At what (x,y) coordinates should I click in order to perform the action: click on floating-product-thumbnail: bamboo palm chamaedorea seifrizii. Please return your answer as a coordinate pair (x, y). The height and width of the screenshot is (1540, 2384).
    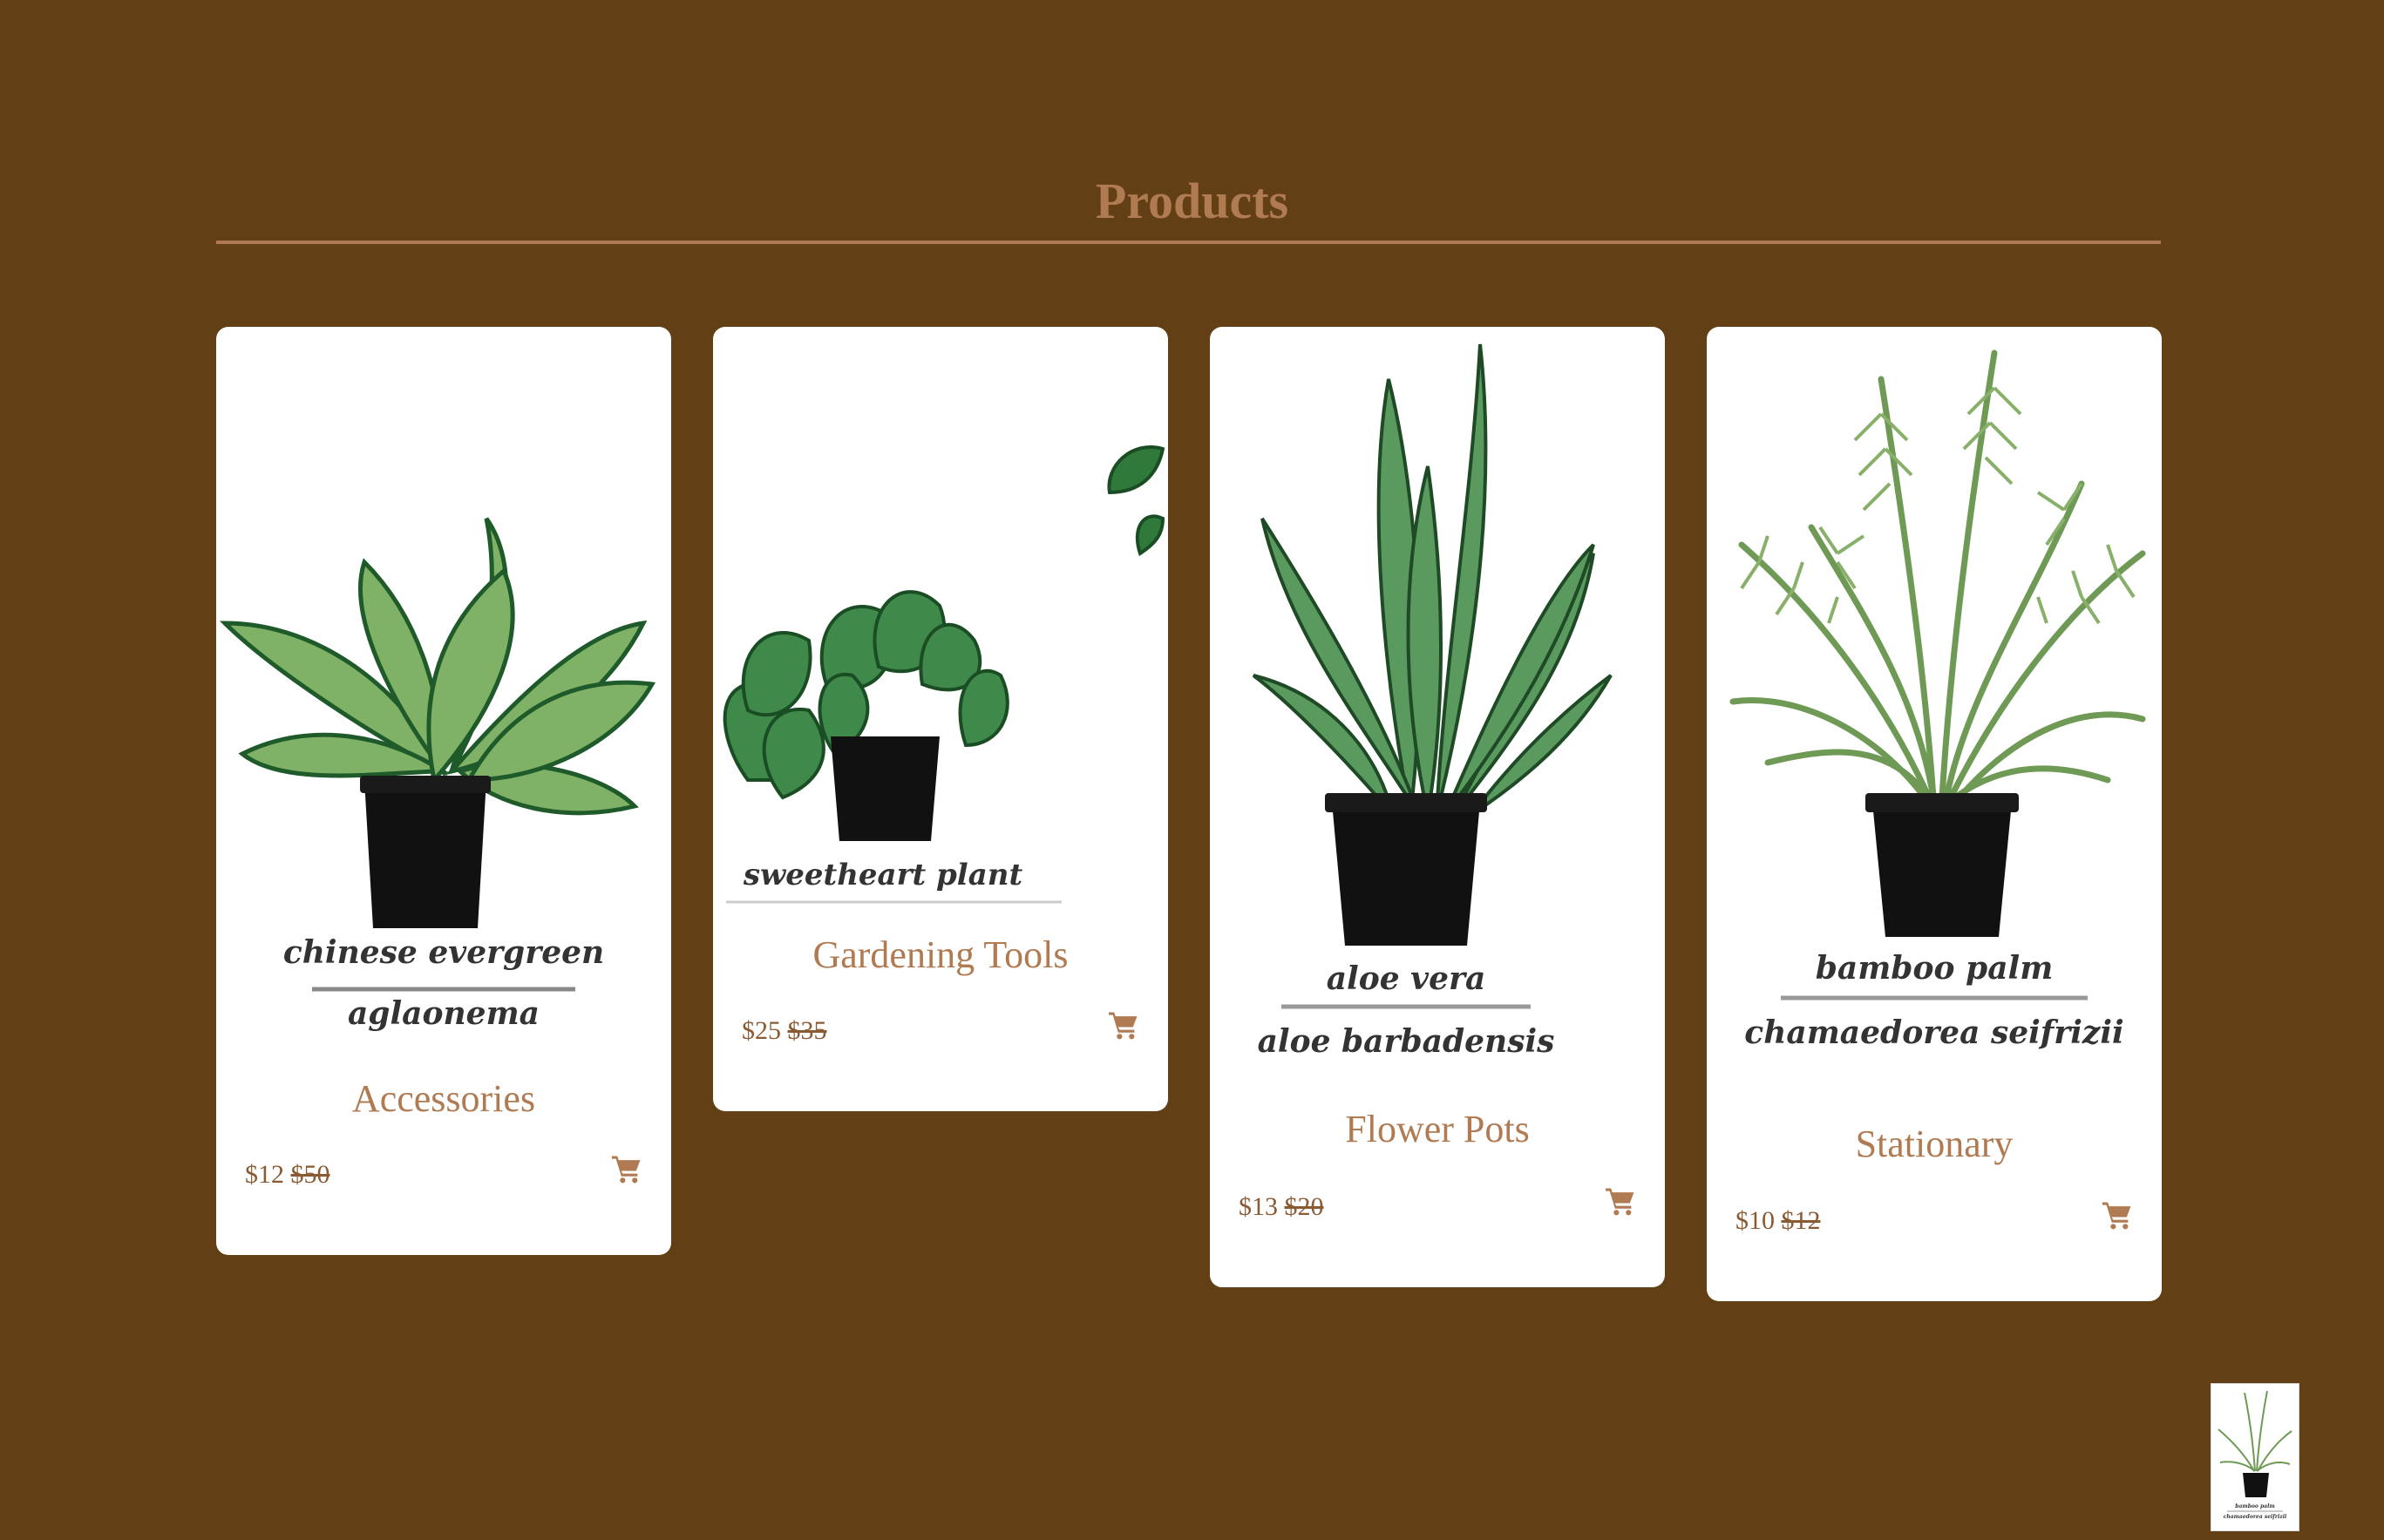
    Looking at the image, I should click on (2255, 1457).